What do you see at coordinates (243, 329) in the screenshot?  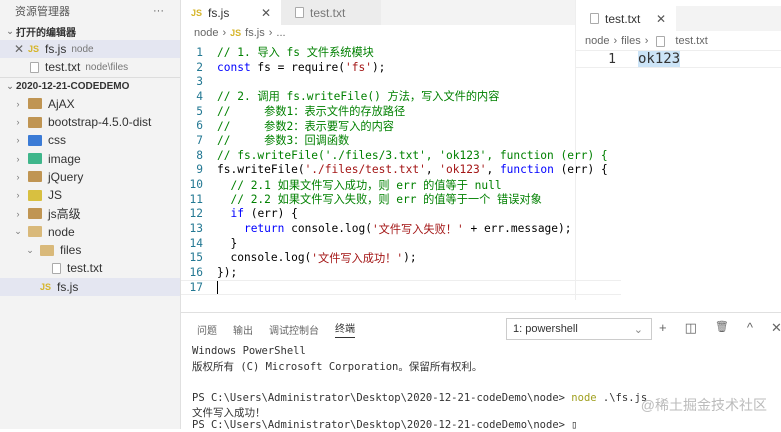 I see `panel-tab: 输出` at bounding box center [243, 329].